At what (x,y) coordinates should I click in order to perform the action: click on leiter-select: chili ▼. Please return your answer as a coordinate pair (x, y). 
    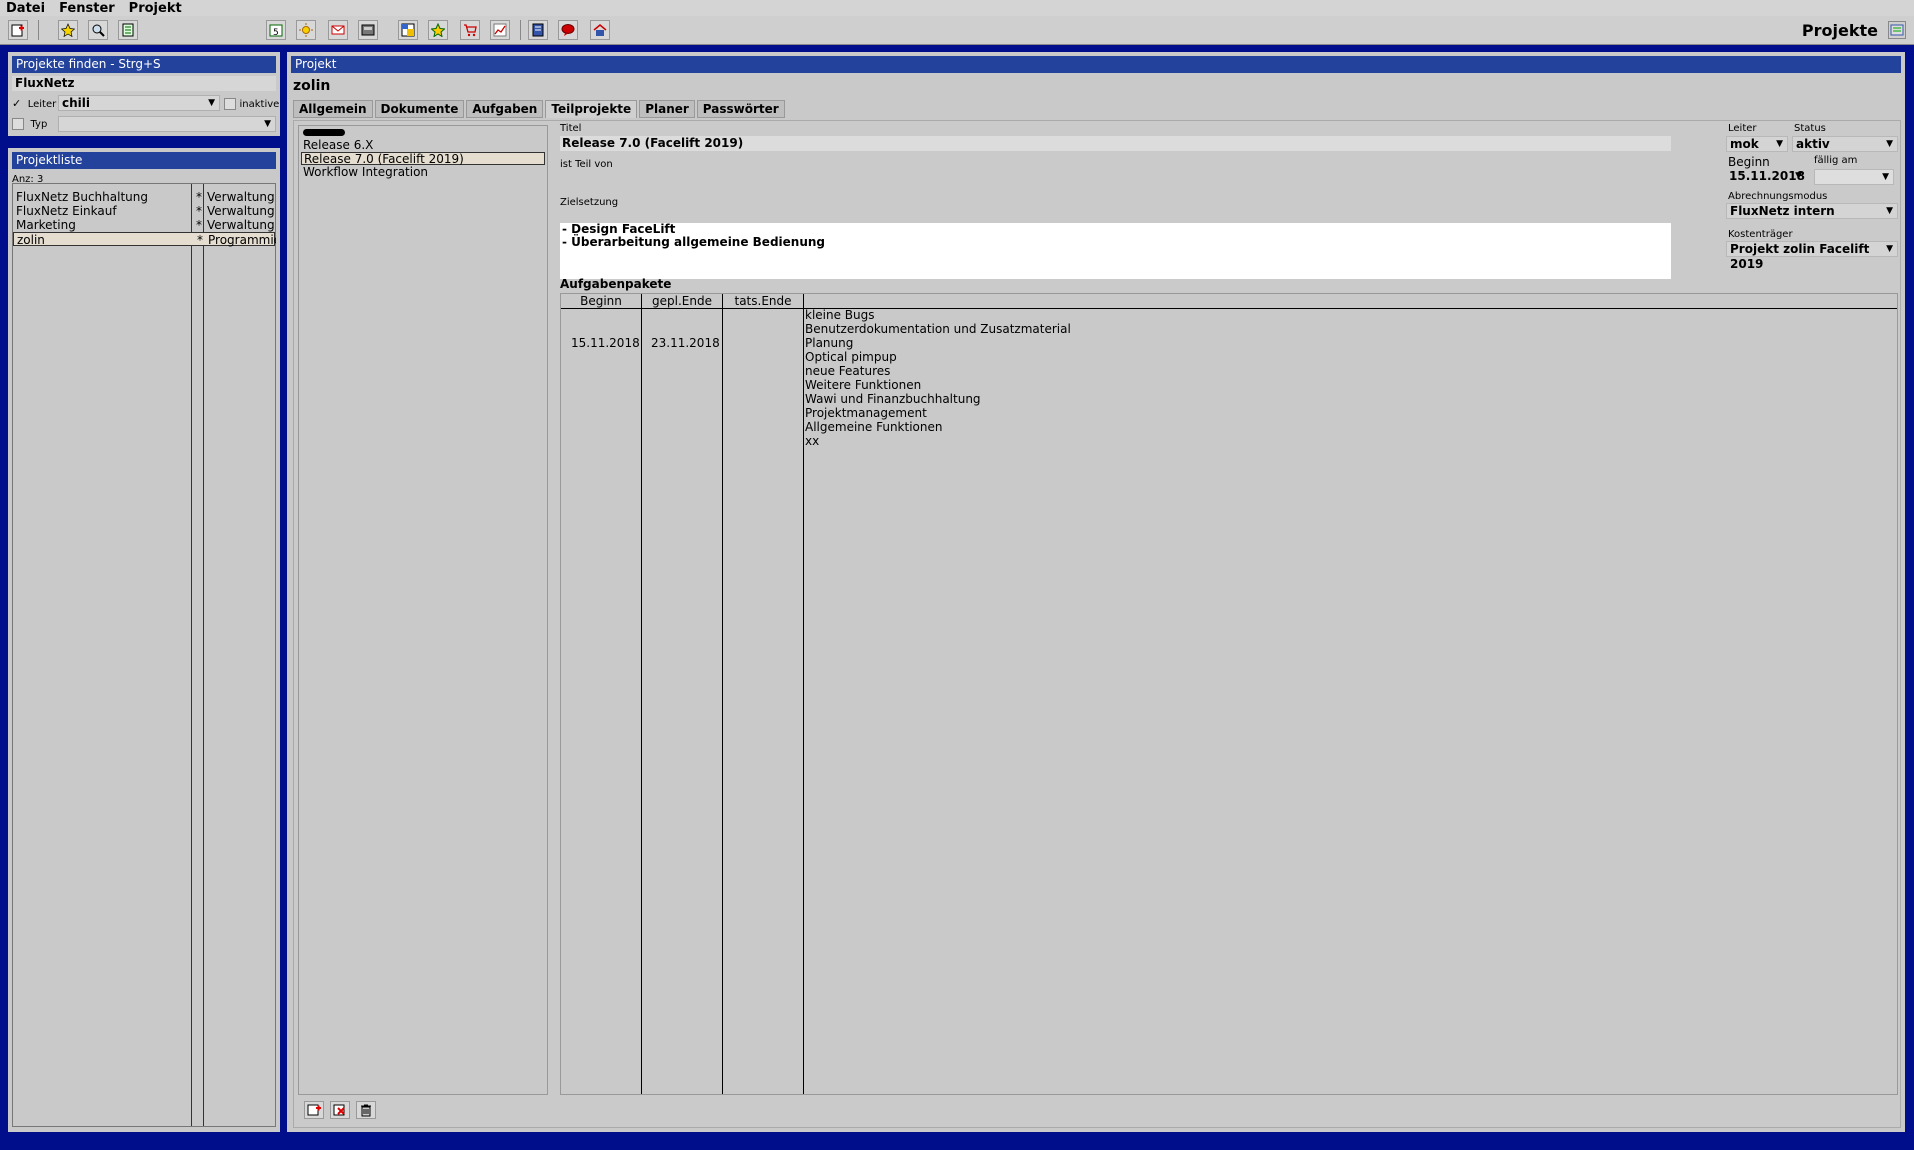
    Looking at the image, I should click on (139, 103).